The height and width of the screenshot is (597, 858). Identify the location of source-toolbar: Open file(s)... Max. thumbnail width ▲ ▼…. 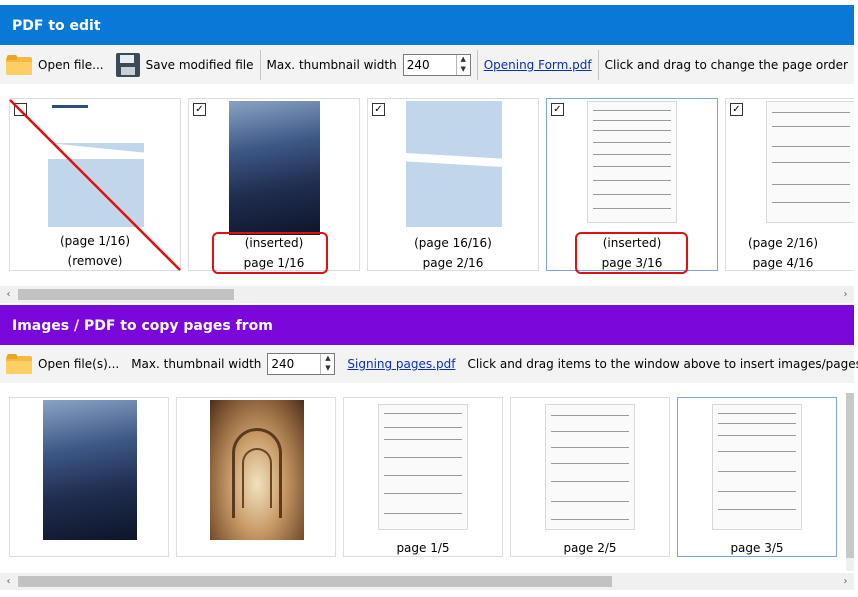
(429, 364).